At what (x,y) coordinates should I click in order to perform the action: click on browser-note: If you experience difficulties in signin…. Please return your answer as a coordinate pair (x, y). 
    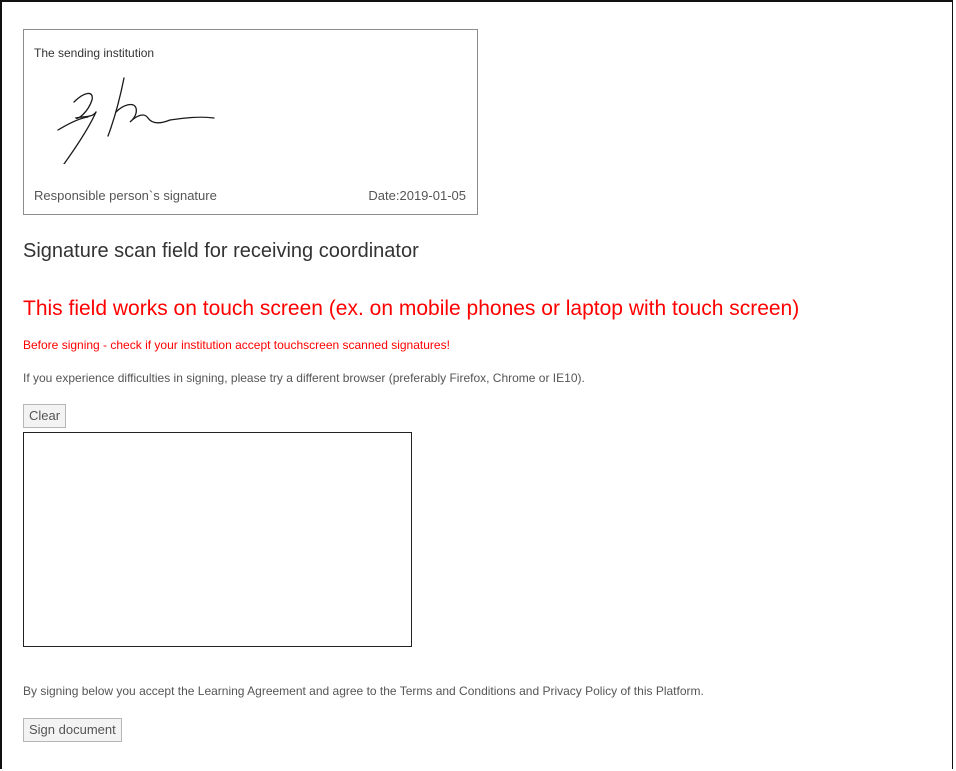
    Looking at the image, I should click on (304, 378).